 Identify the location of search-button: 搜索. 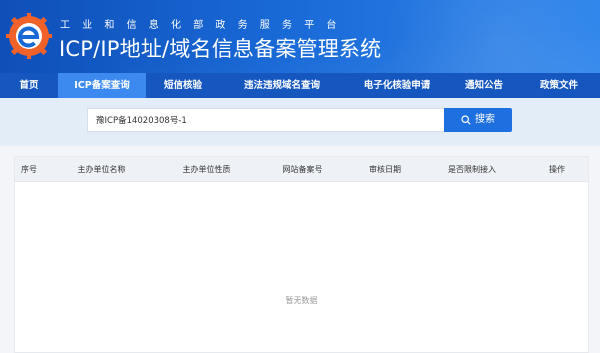
(478, 120).